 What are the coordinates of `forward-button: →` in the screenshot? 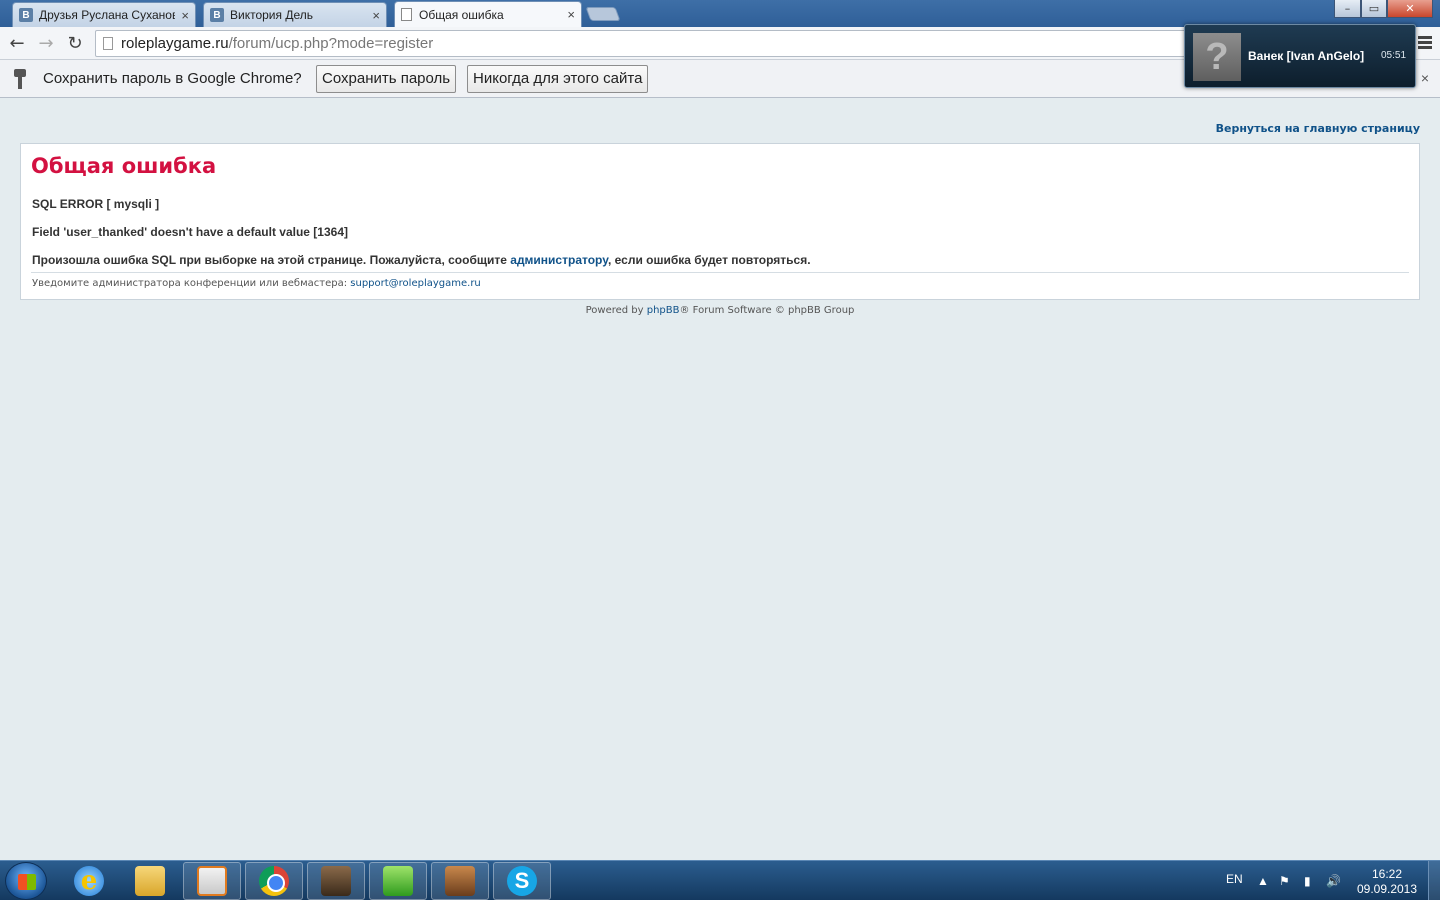 It's located at (46, 43).